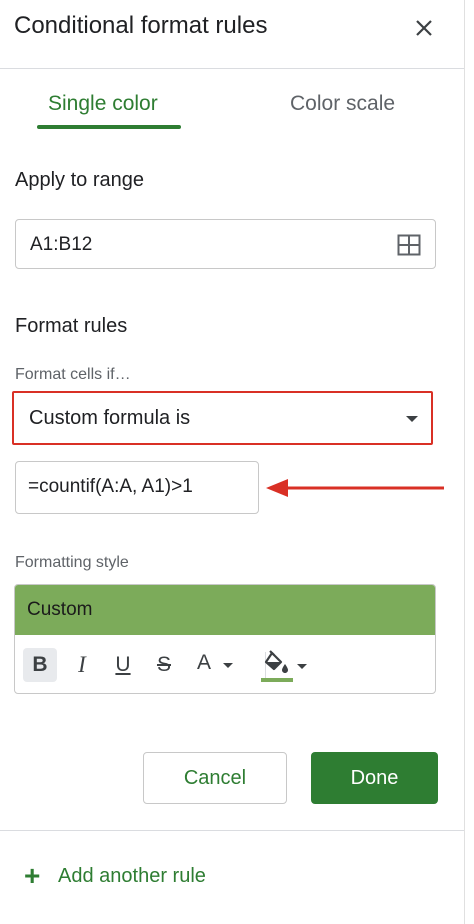  Describe the element at coordinates (61, 244) in the screenshot. I see `range-value: A1:B12` at that location.